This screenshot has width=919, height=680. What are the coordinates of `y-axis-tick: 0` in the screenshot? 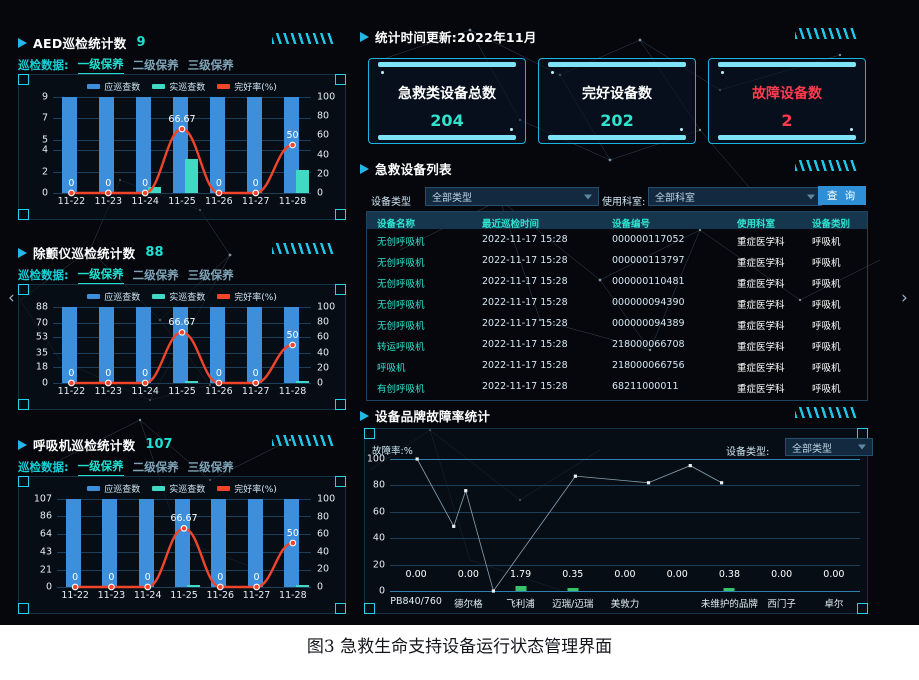 It's located at (381, 591).